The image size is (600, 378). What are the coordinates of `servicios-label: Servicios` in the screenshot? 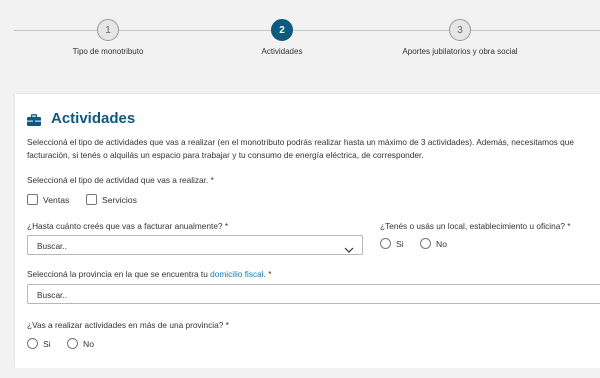 It's located at (119, 200).